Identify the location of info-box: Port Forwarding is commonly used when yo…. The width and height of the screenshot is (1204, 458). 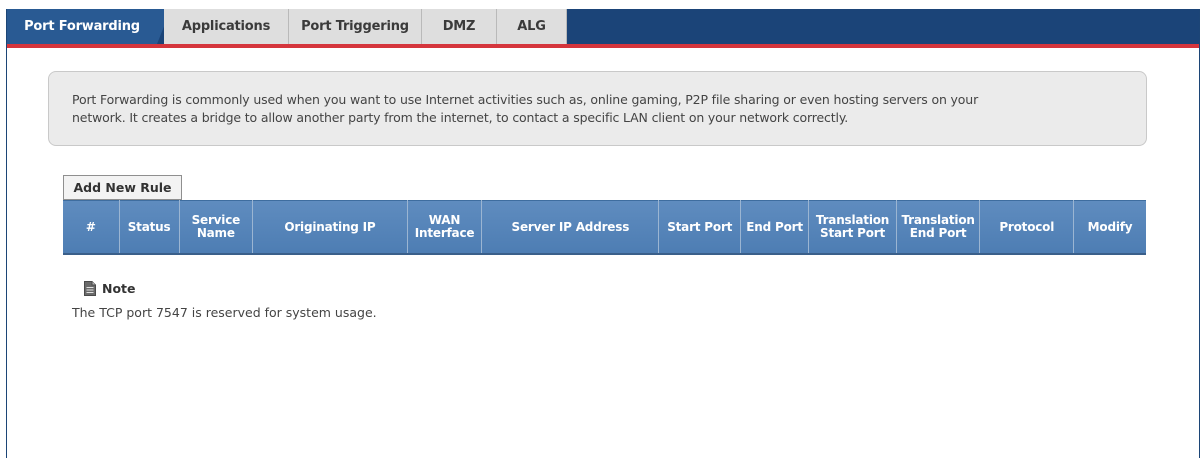
(597, 108).